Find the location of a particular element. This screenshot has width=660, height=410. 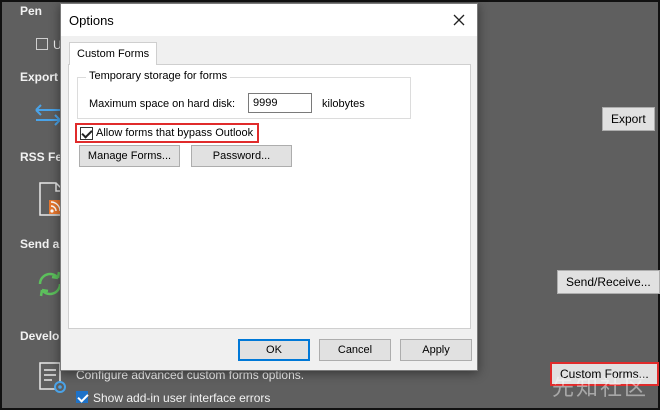

allow-bypass-label: Allow forms that bypass Outlook is located at coordinates (175, 133).